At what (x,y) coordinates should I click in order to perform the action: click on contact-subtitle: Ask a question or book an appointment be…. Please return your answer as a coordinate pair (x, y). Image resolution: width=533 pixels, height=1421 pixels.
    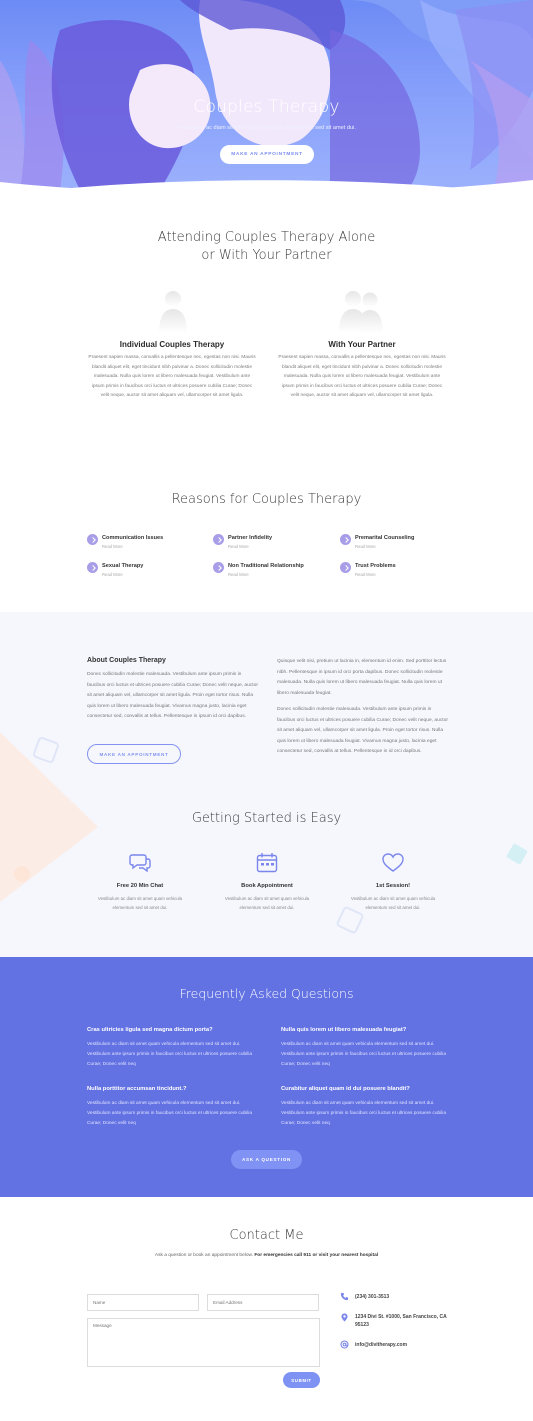
    Looking at the image, I should click on (266, 1256).